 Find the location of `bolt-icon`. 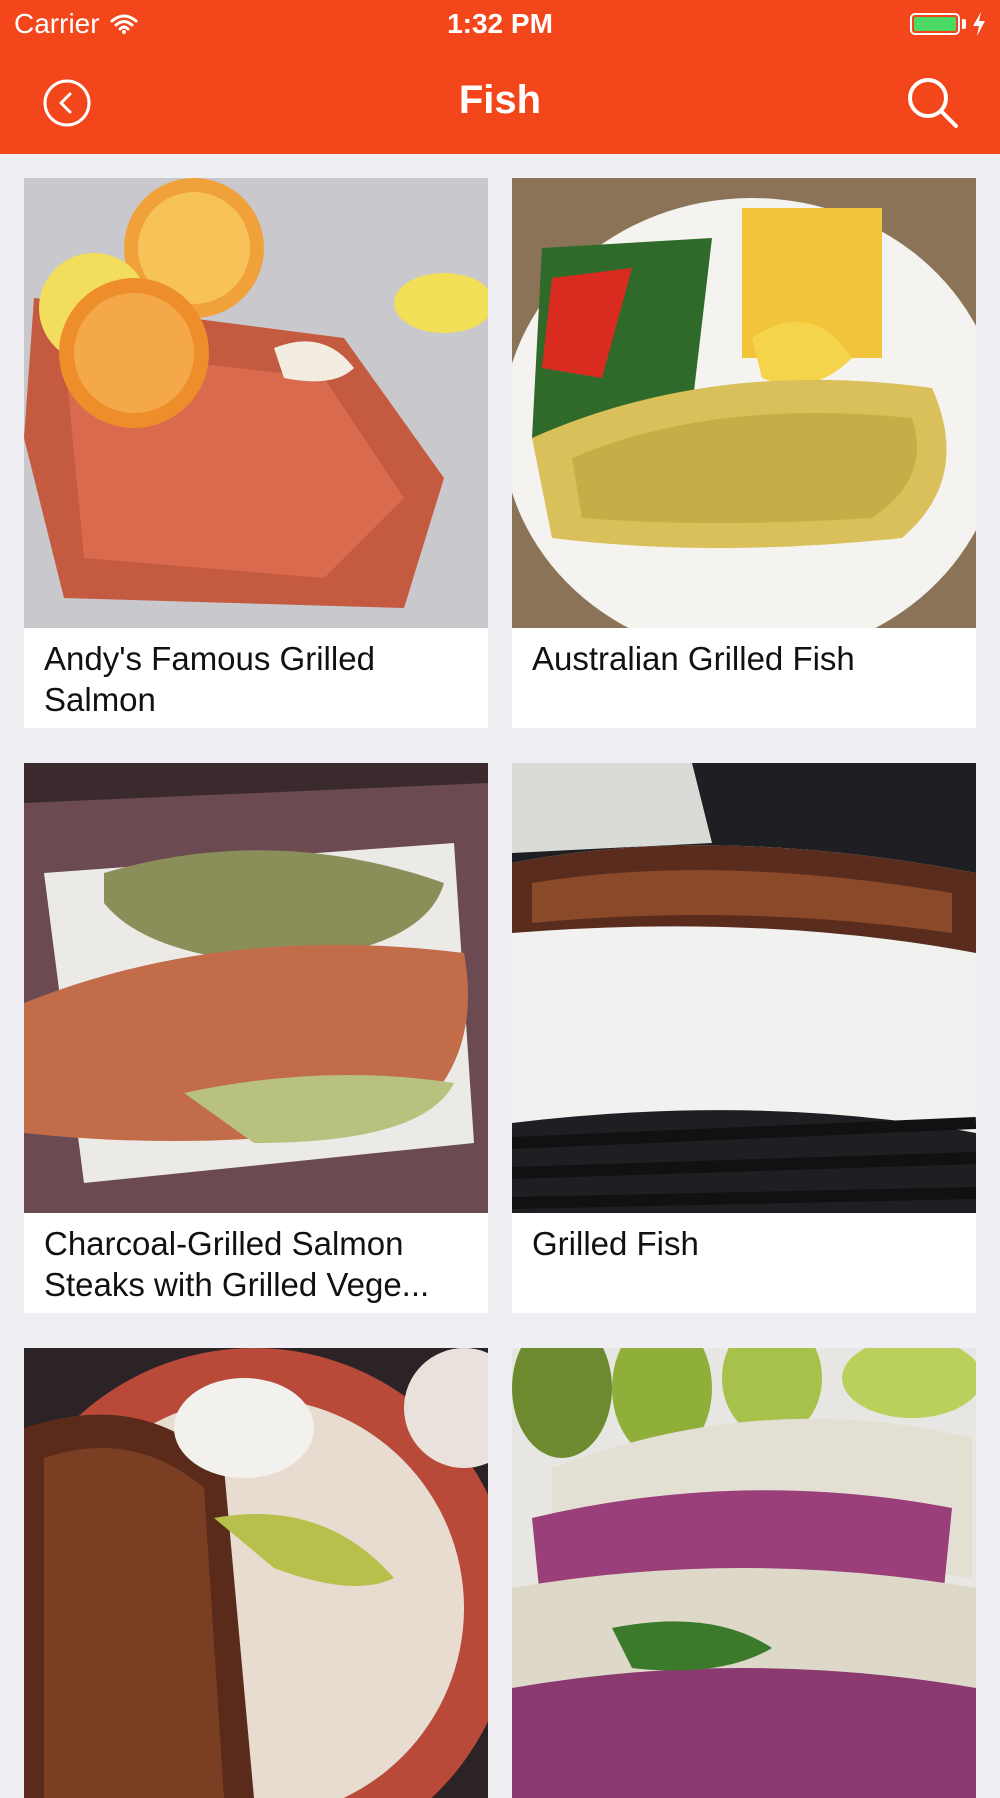

bolt-icon is located at coordinates (979, 24).